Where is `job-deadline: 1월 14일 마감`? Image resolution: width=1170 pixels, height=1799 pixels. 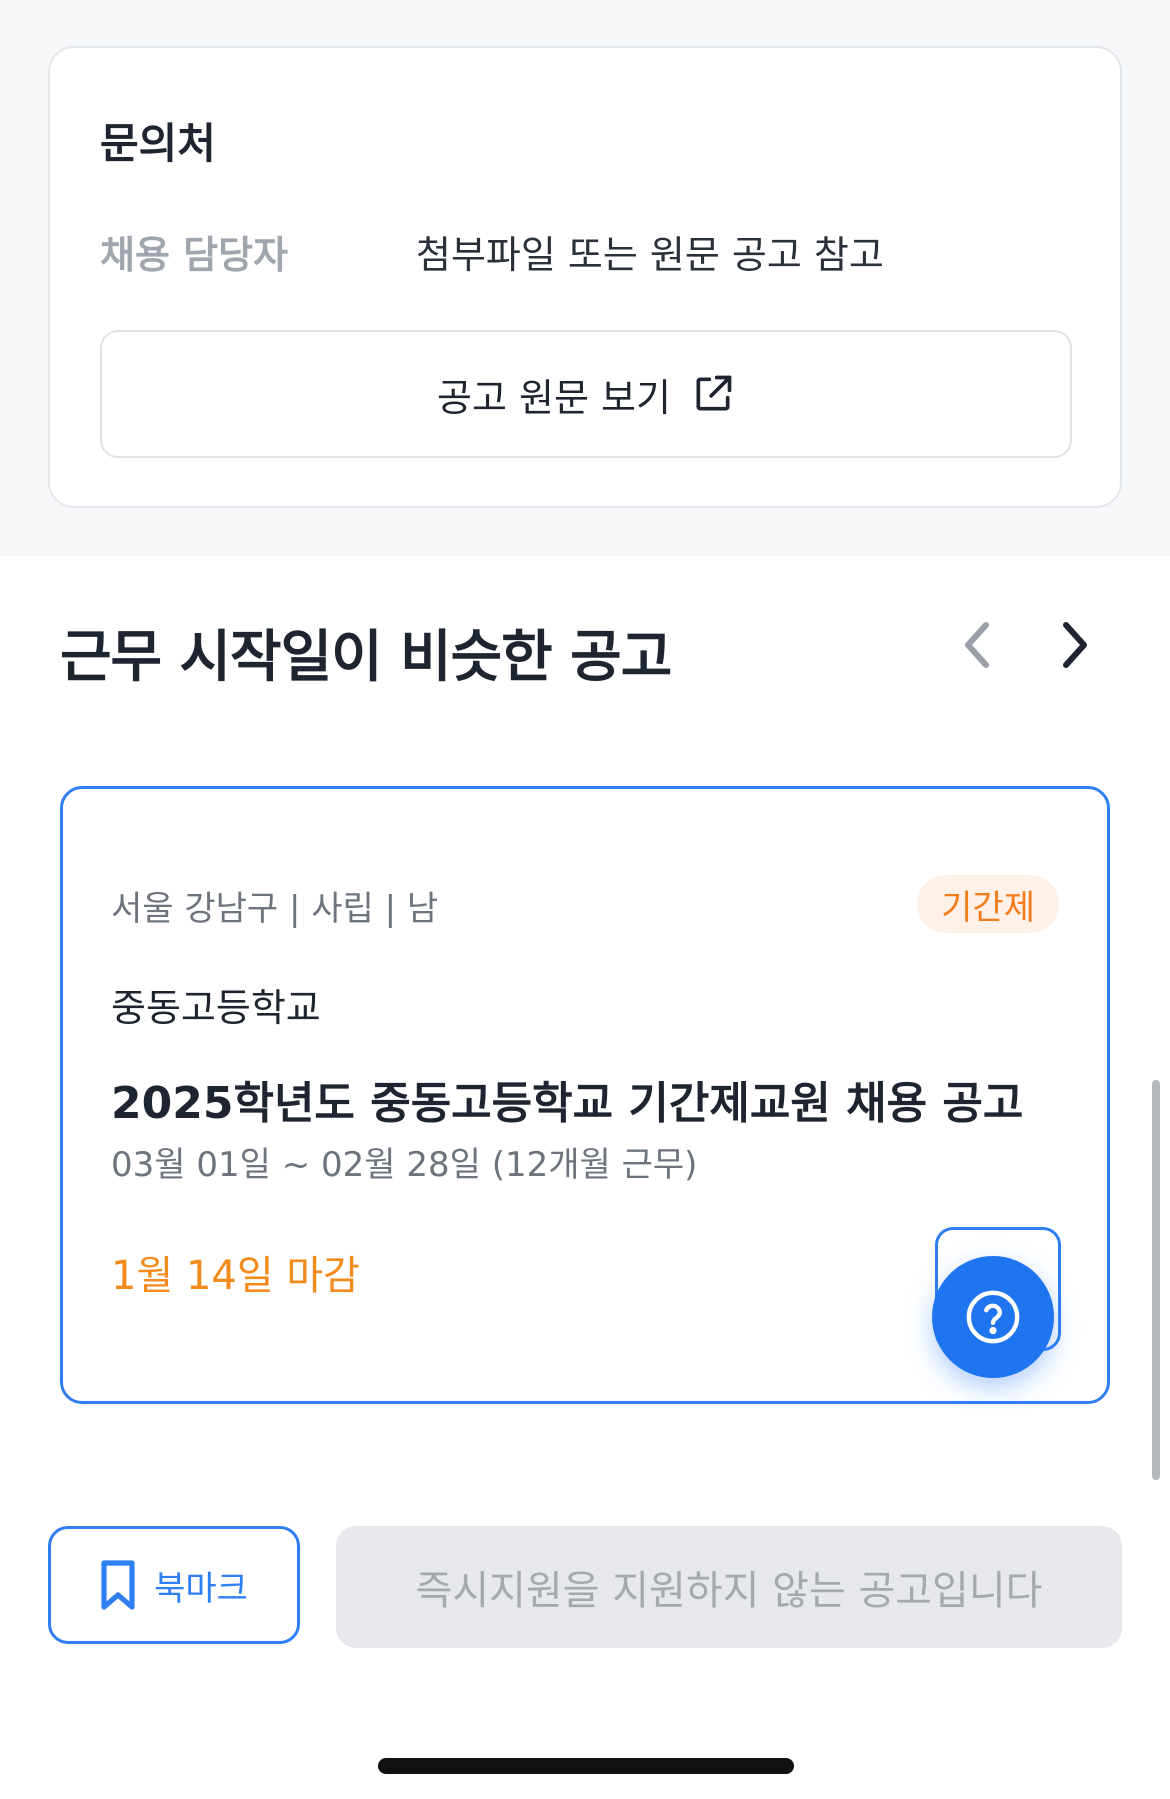
job-deadline: 1월 14일 마감 is located at coordinates (235, 1276).